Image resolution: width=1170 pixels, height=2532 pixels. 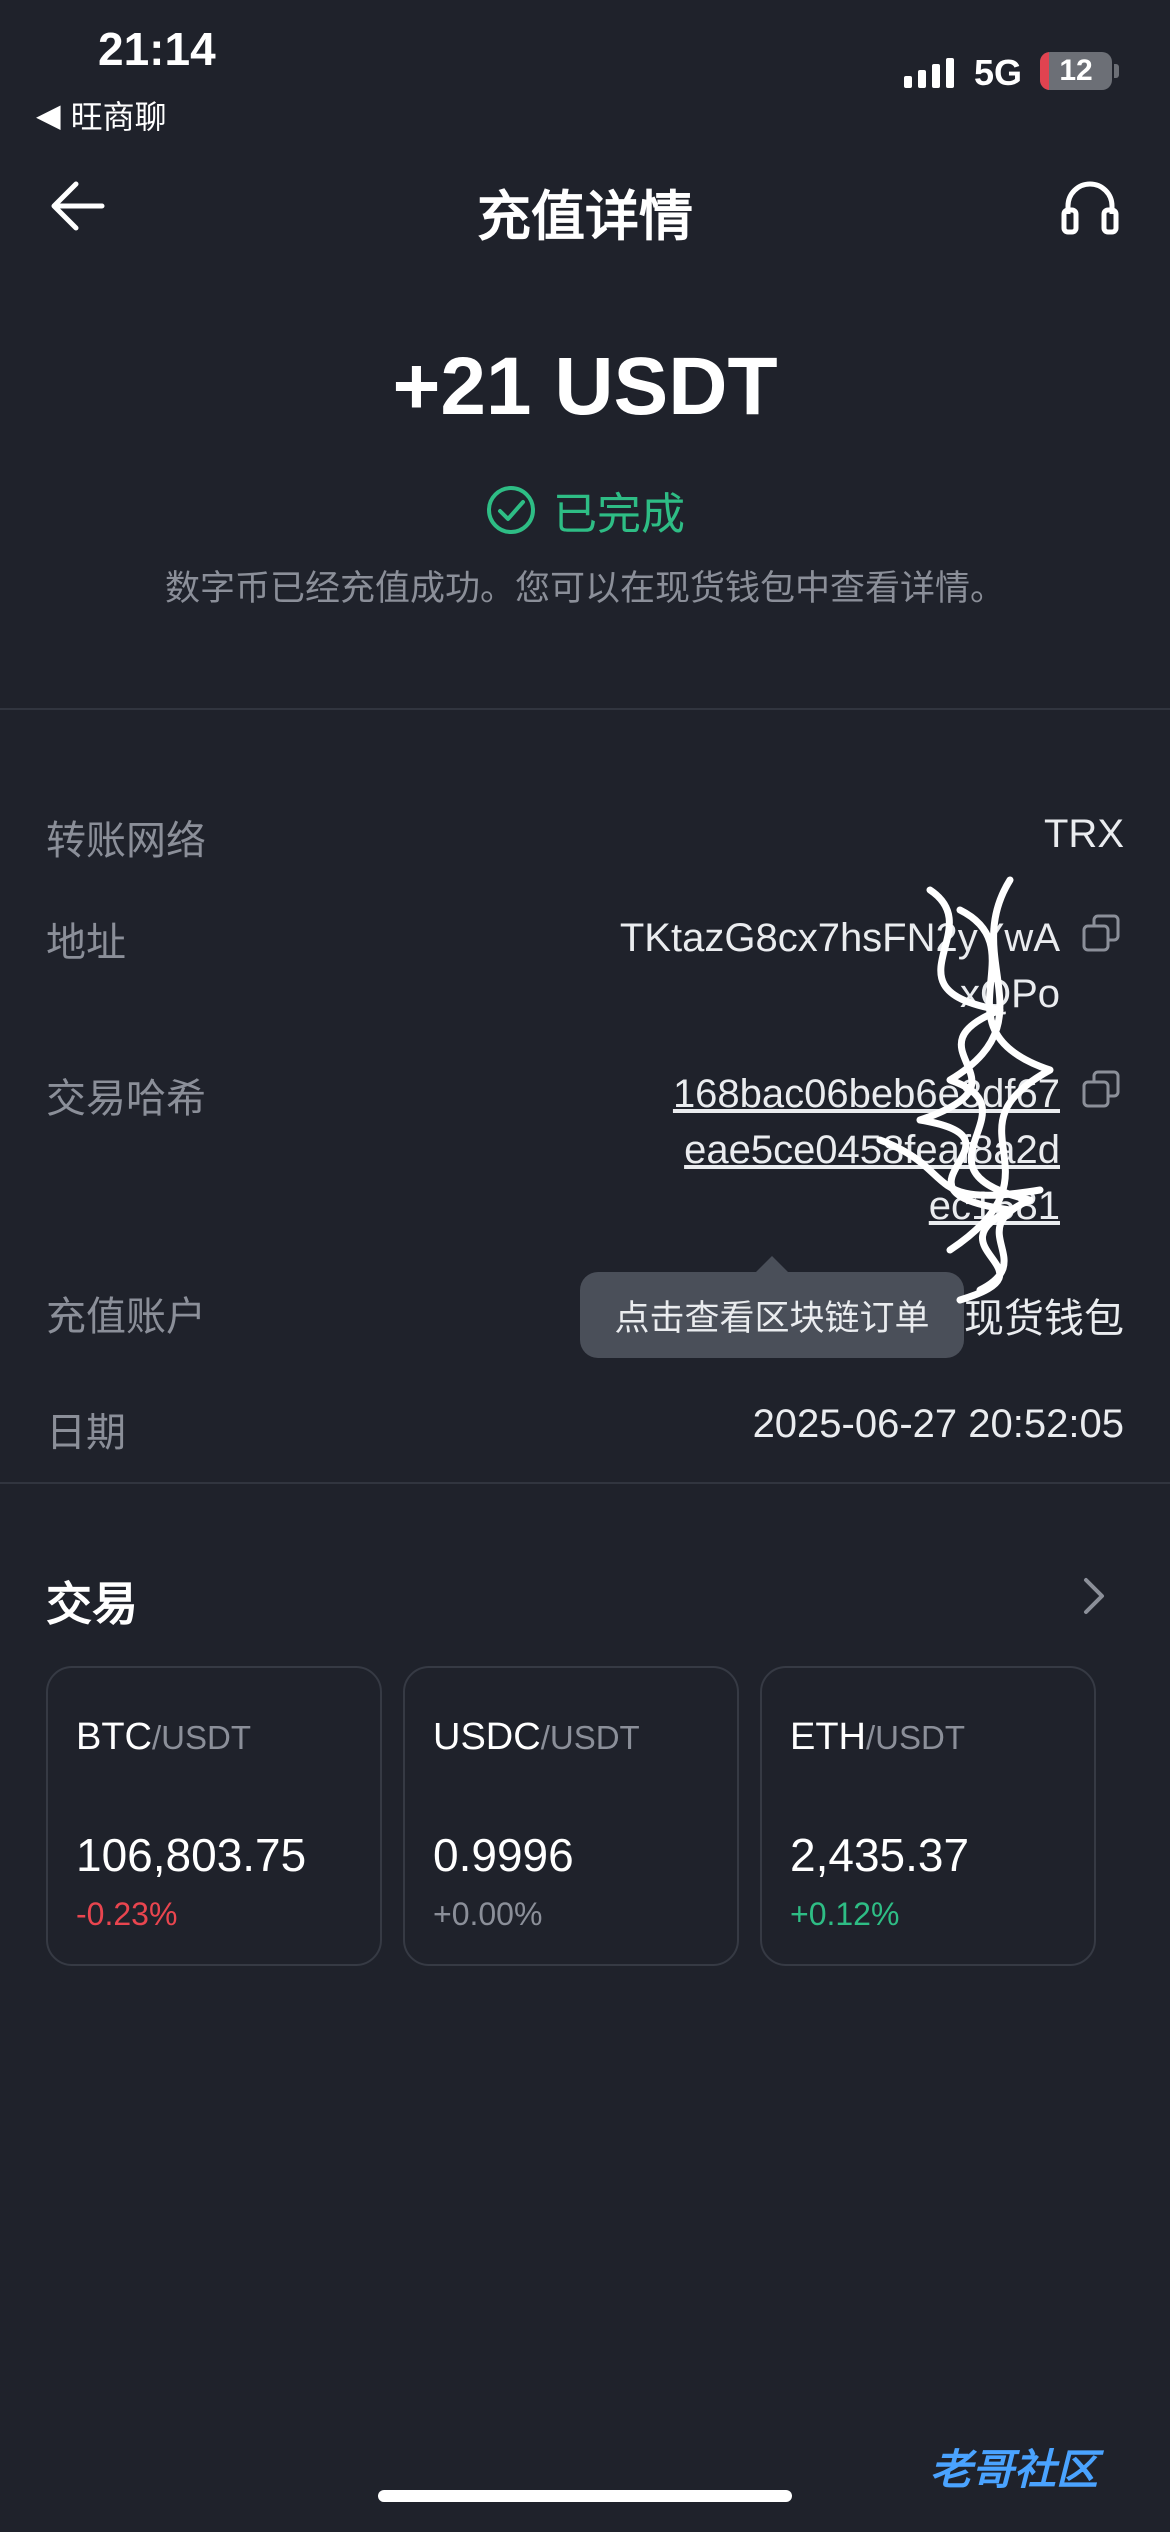 What do you see at coordinates (1084, 834) in the screenshot?
I see `network-value: TRX` at bounding box center [1084, 834].